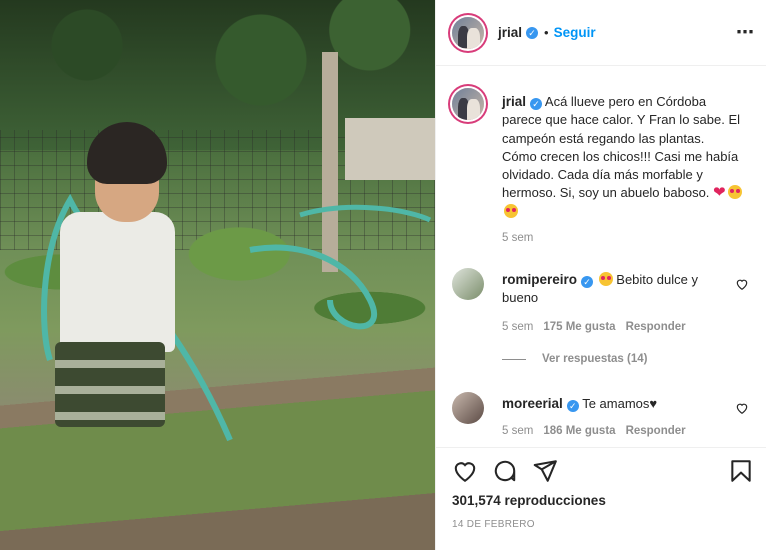  Describe the element at coordinates (620, 403) in the screenshot. I see `comment-body: Te amamos♥` at that location.